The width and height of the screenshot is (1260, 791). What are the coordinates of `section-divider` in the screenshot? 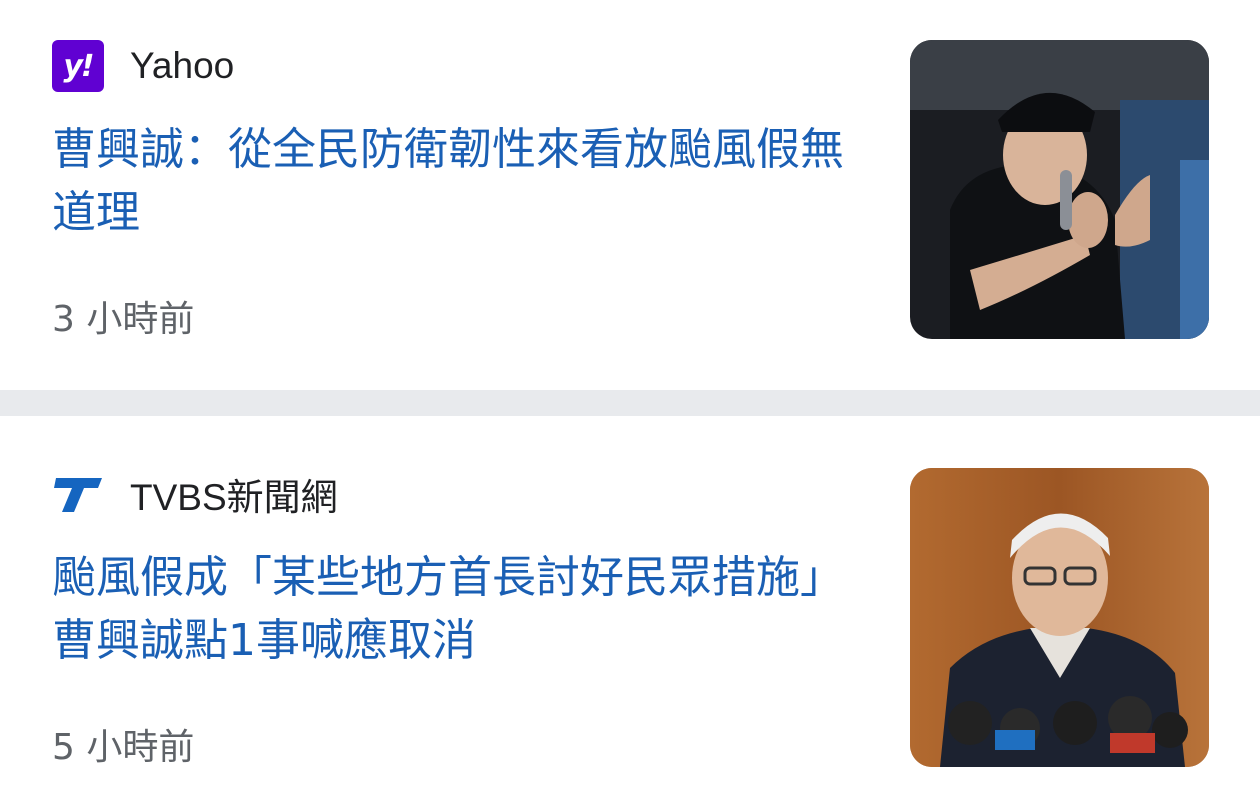 It's located at (630, 403).